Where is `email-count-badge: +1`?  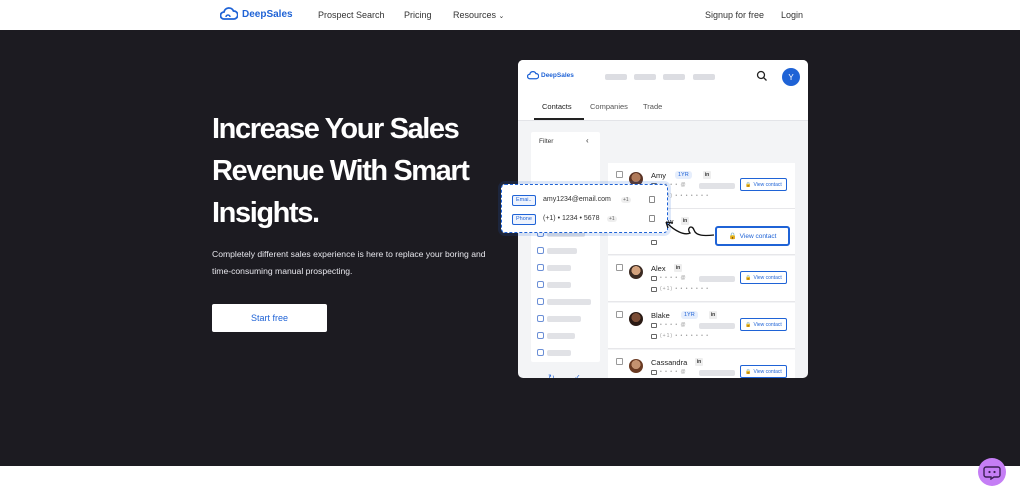 email-count-badge: +1 is located at coordinates (626, 200).